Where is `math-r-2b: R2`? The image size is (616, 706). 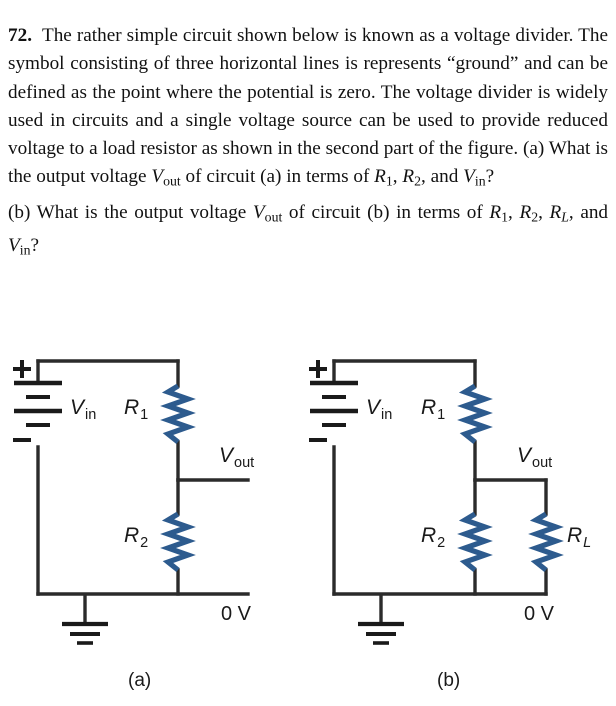 math-r-2b: R2 is located at coordinates (529, 213).